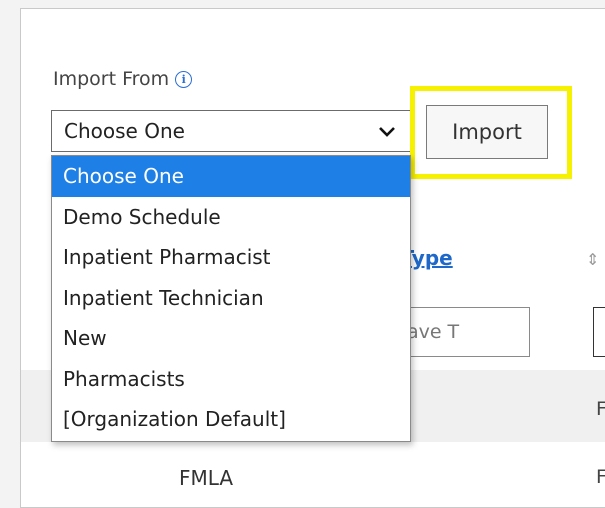 This screenshot has width=605, height=508. I want to click on partial-header-letter: F, so click(600, 409).